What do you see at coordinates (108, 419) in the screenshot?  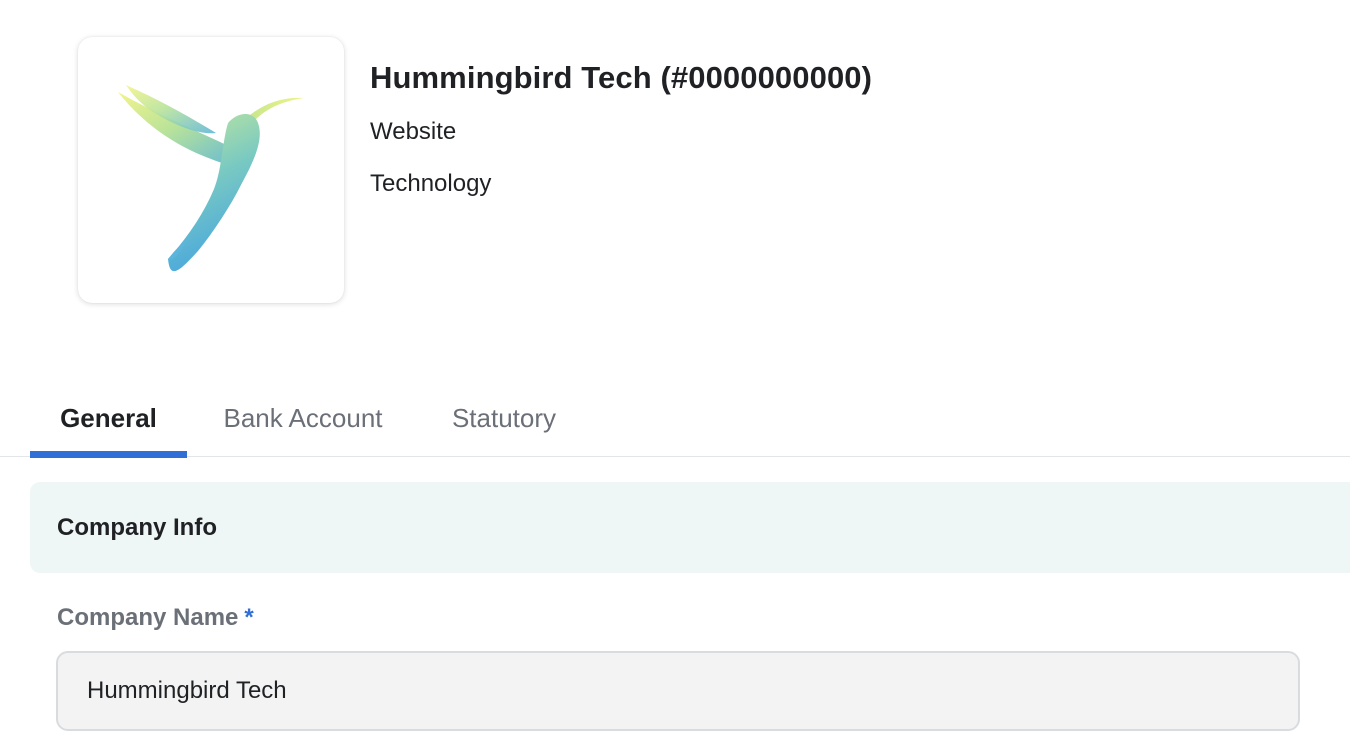 I see `tab-general: General` at bounding box center [108, 419].